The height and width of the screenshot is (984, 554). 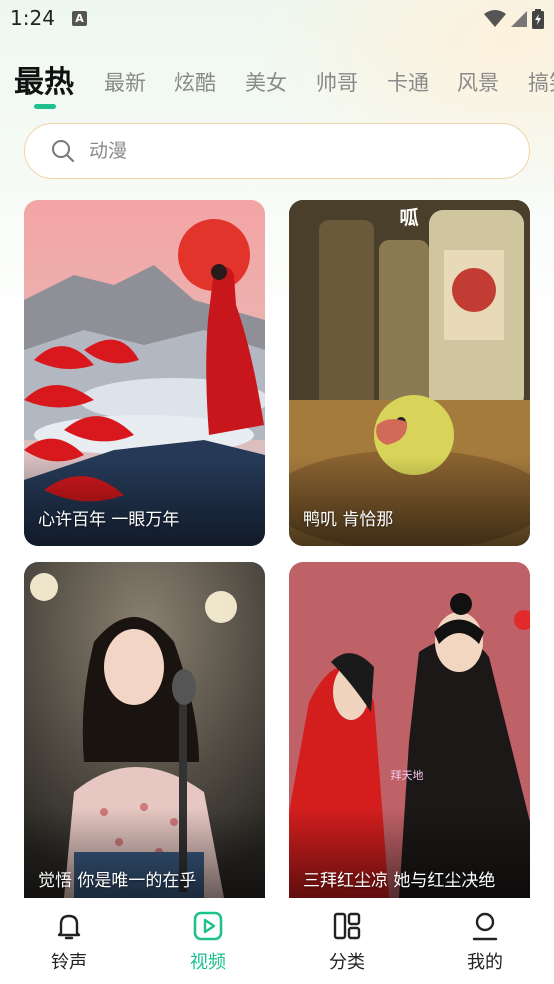 What do you see at coordinates (538, 19) in the screenshot?
I see `battery-icon` at bounding box center [538, 19].